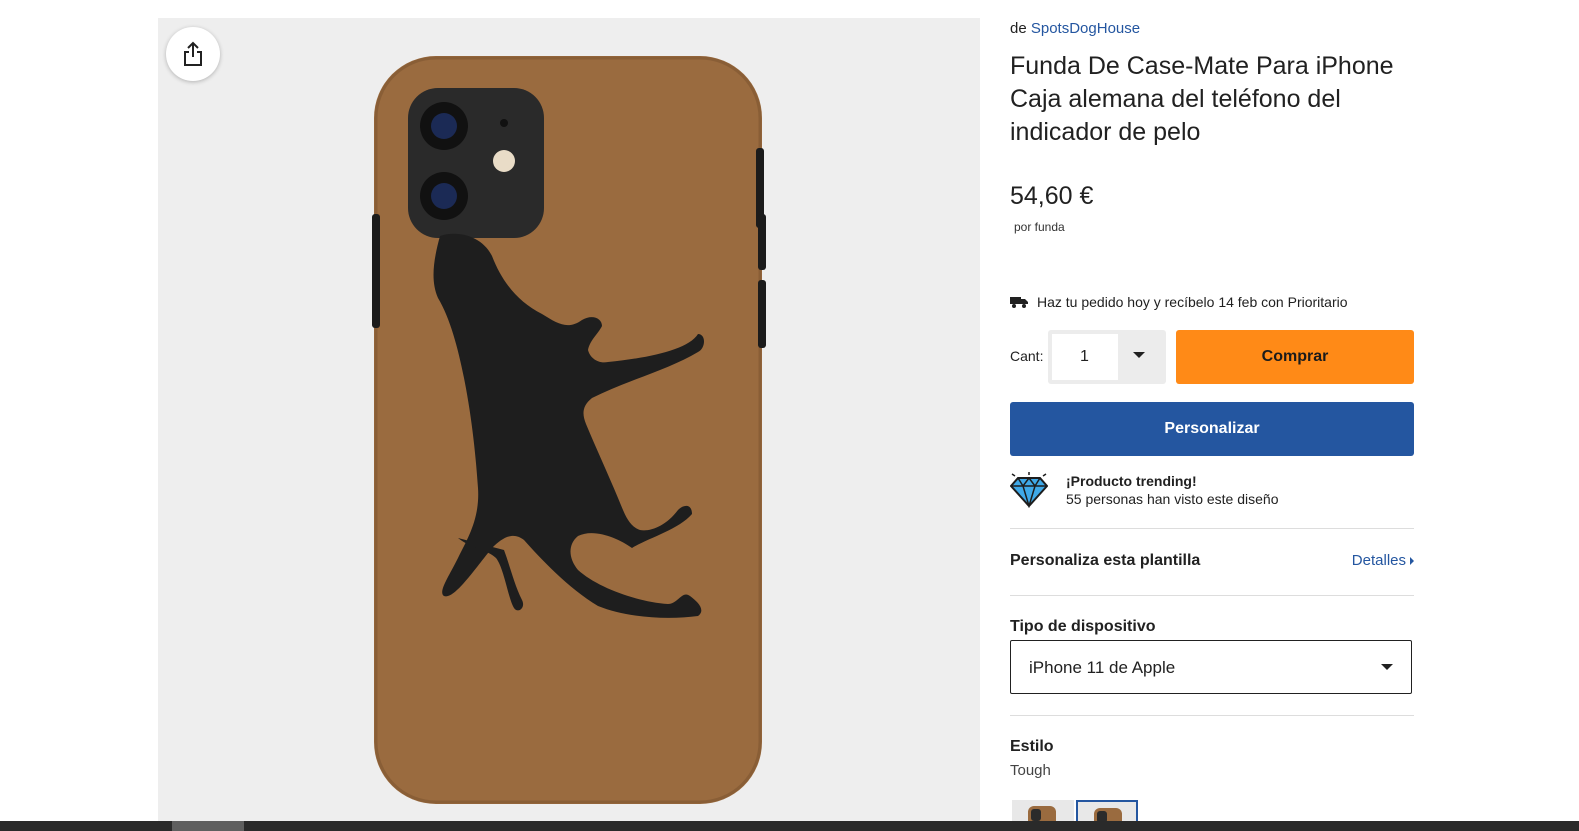 This screenshot has height=831, width=1579. What do you see at coordinates (1412, 560) in the screenshot?
I see `chevron-right-icon` at bounding box center [1412, 560].